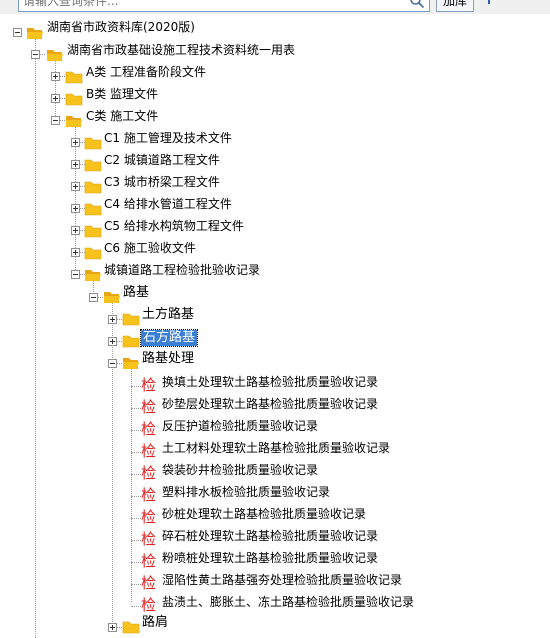 The width and height of the screenshot is (550, 638). Describe the element at coordinates (122, 94) in the screenshot. I see `tree-node-label: B类 监理文件` at that location.